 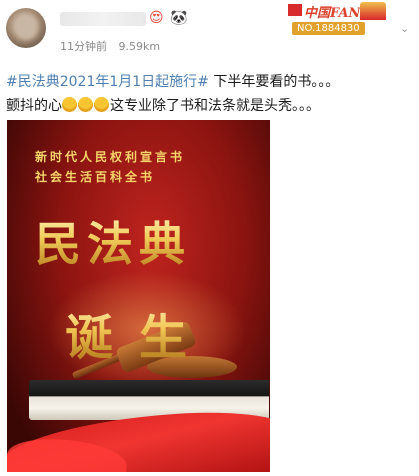 I want to click on post-line2-start: 颤抖的心, so click(x=34, y=106).